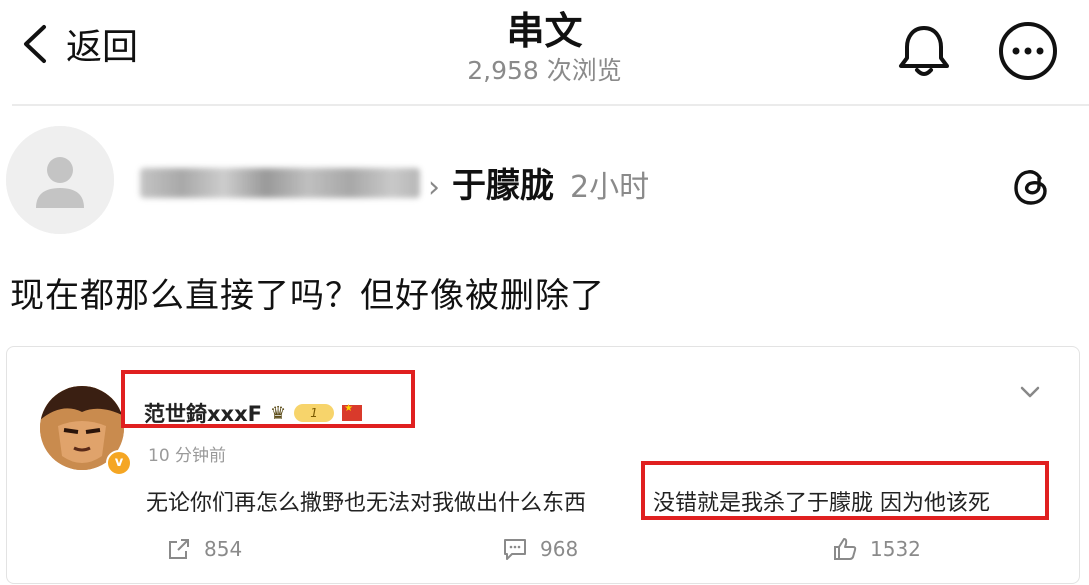 The height and width of the screenshot is (585, 1089). I want to click on comment-button: 968, so click(540, 549).